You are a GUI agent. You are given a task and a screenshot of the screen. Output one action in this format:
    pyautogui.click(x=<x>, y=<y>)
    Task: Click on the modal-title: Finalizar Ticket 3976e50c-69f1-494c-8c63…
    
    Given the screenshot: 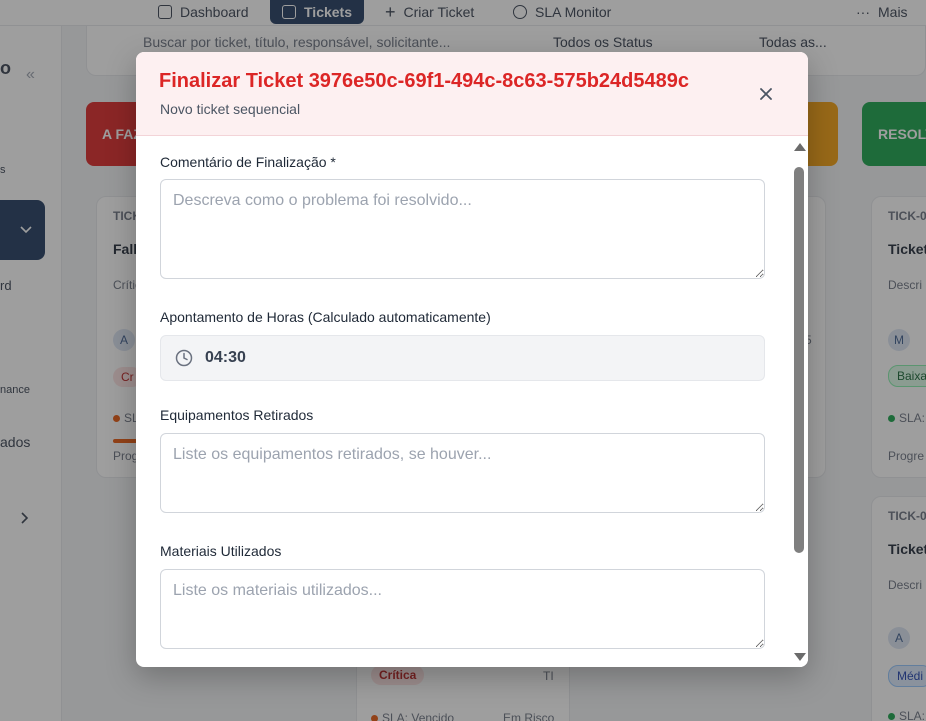 What is the action you would take?
    pyautogui.click(x=424, y=81)
    